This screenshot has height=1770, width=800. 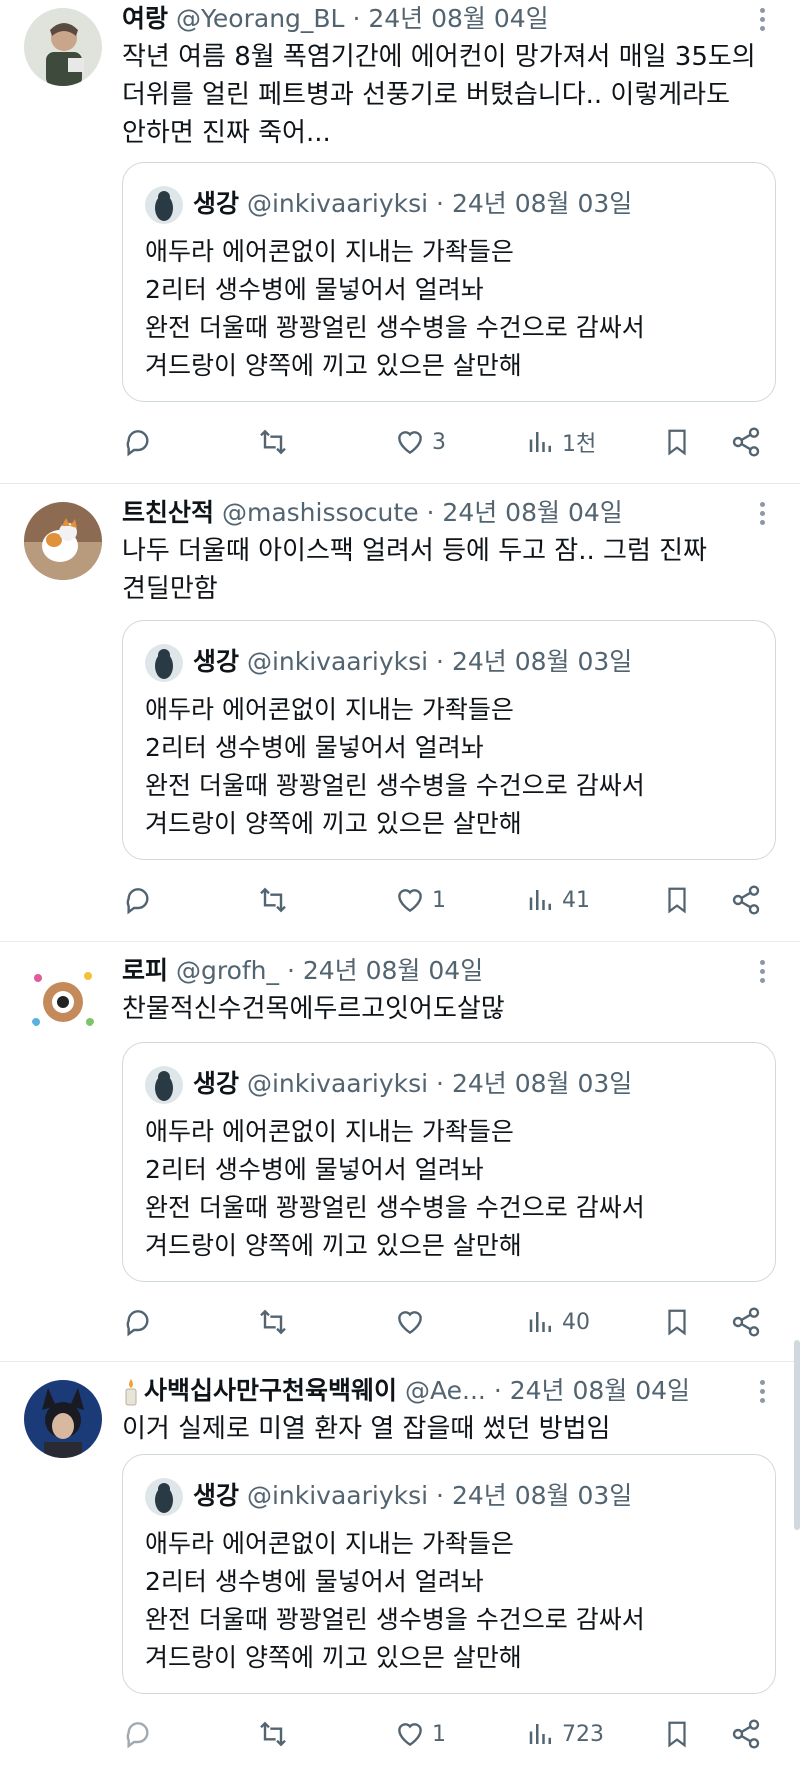 What do you see at coordinates (576, 900) in the screenshot?
I see `view-count: 41` at bounding box center [576, 900].